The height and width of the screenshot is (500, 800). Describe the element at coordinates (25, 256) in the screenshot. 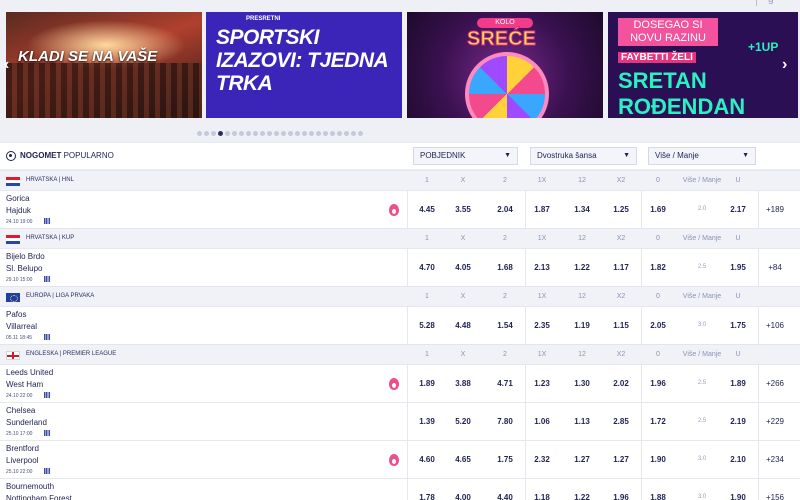

I see `home-team: Bijelo Brdo` at that location.